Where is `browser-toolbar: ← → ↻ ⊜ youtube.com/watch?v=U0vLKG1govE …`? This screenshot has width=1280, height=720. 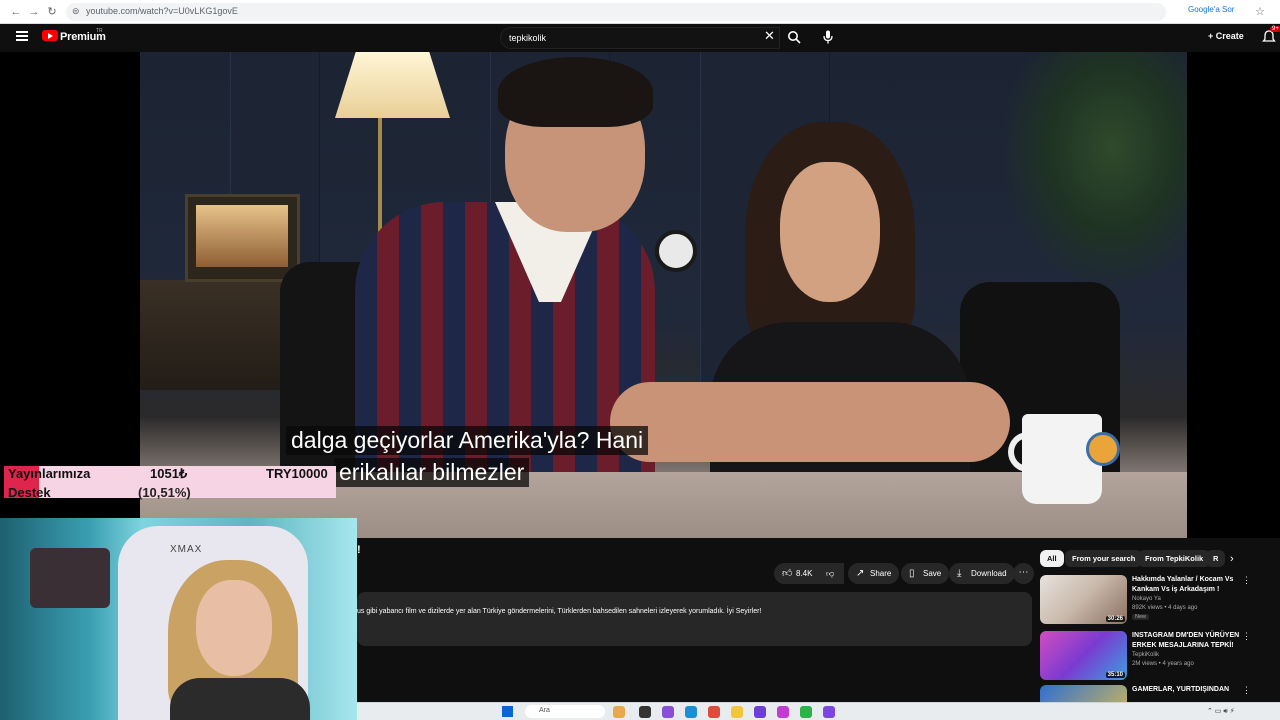
browser-toolbar: ← → ↻ ⊜ youtube.com/watch?v=U0vLKG1govE … is located at coordinates (640, 12).